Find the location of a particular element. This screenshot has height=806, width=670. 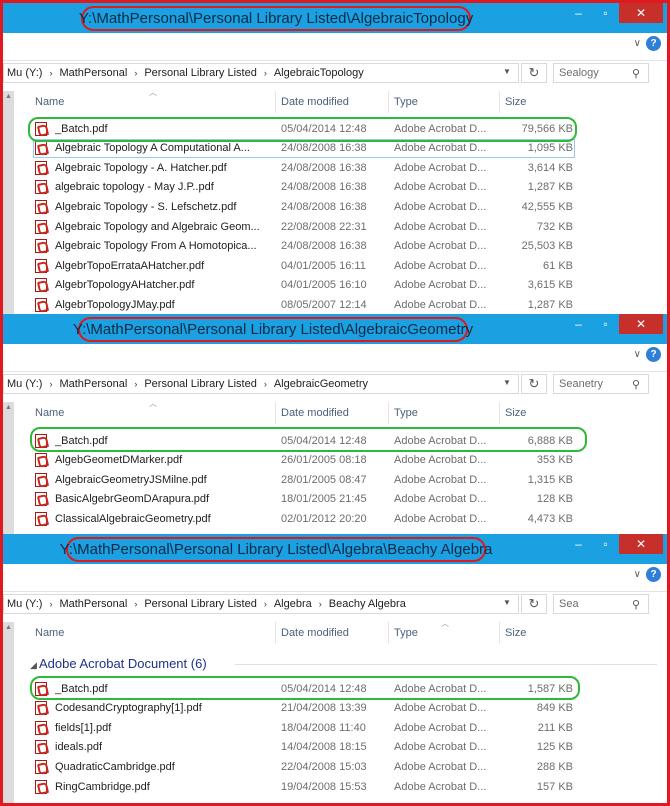

column-header: Name ︿ Date modified Type Size is located at coordinates (349, 411).